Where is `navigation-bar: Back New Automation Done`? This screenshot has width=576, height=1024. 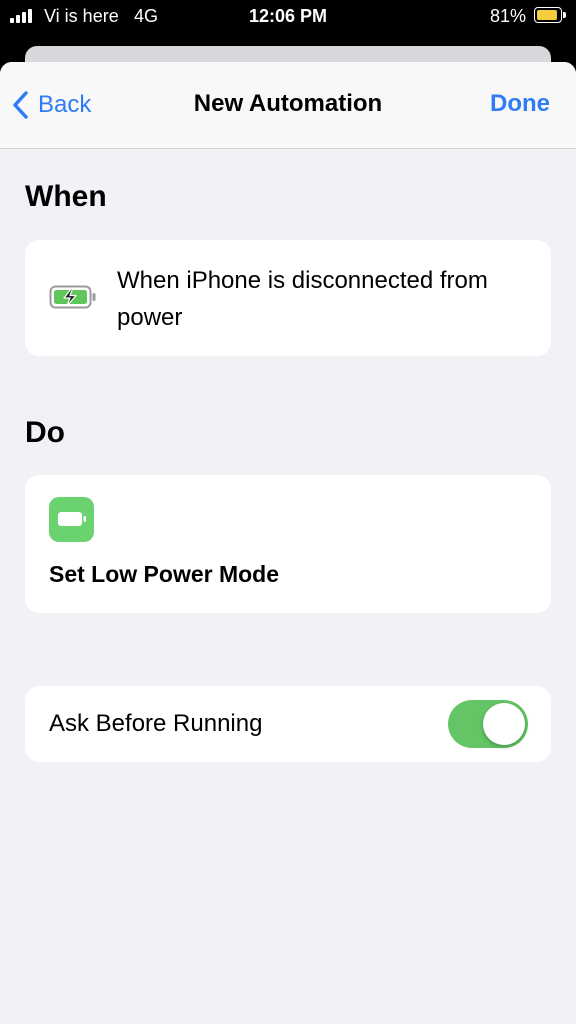 navigation-bar: Back New Automation Done is located at coordinates (288, 105).